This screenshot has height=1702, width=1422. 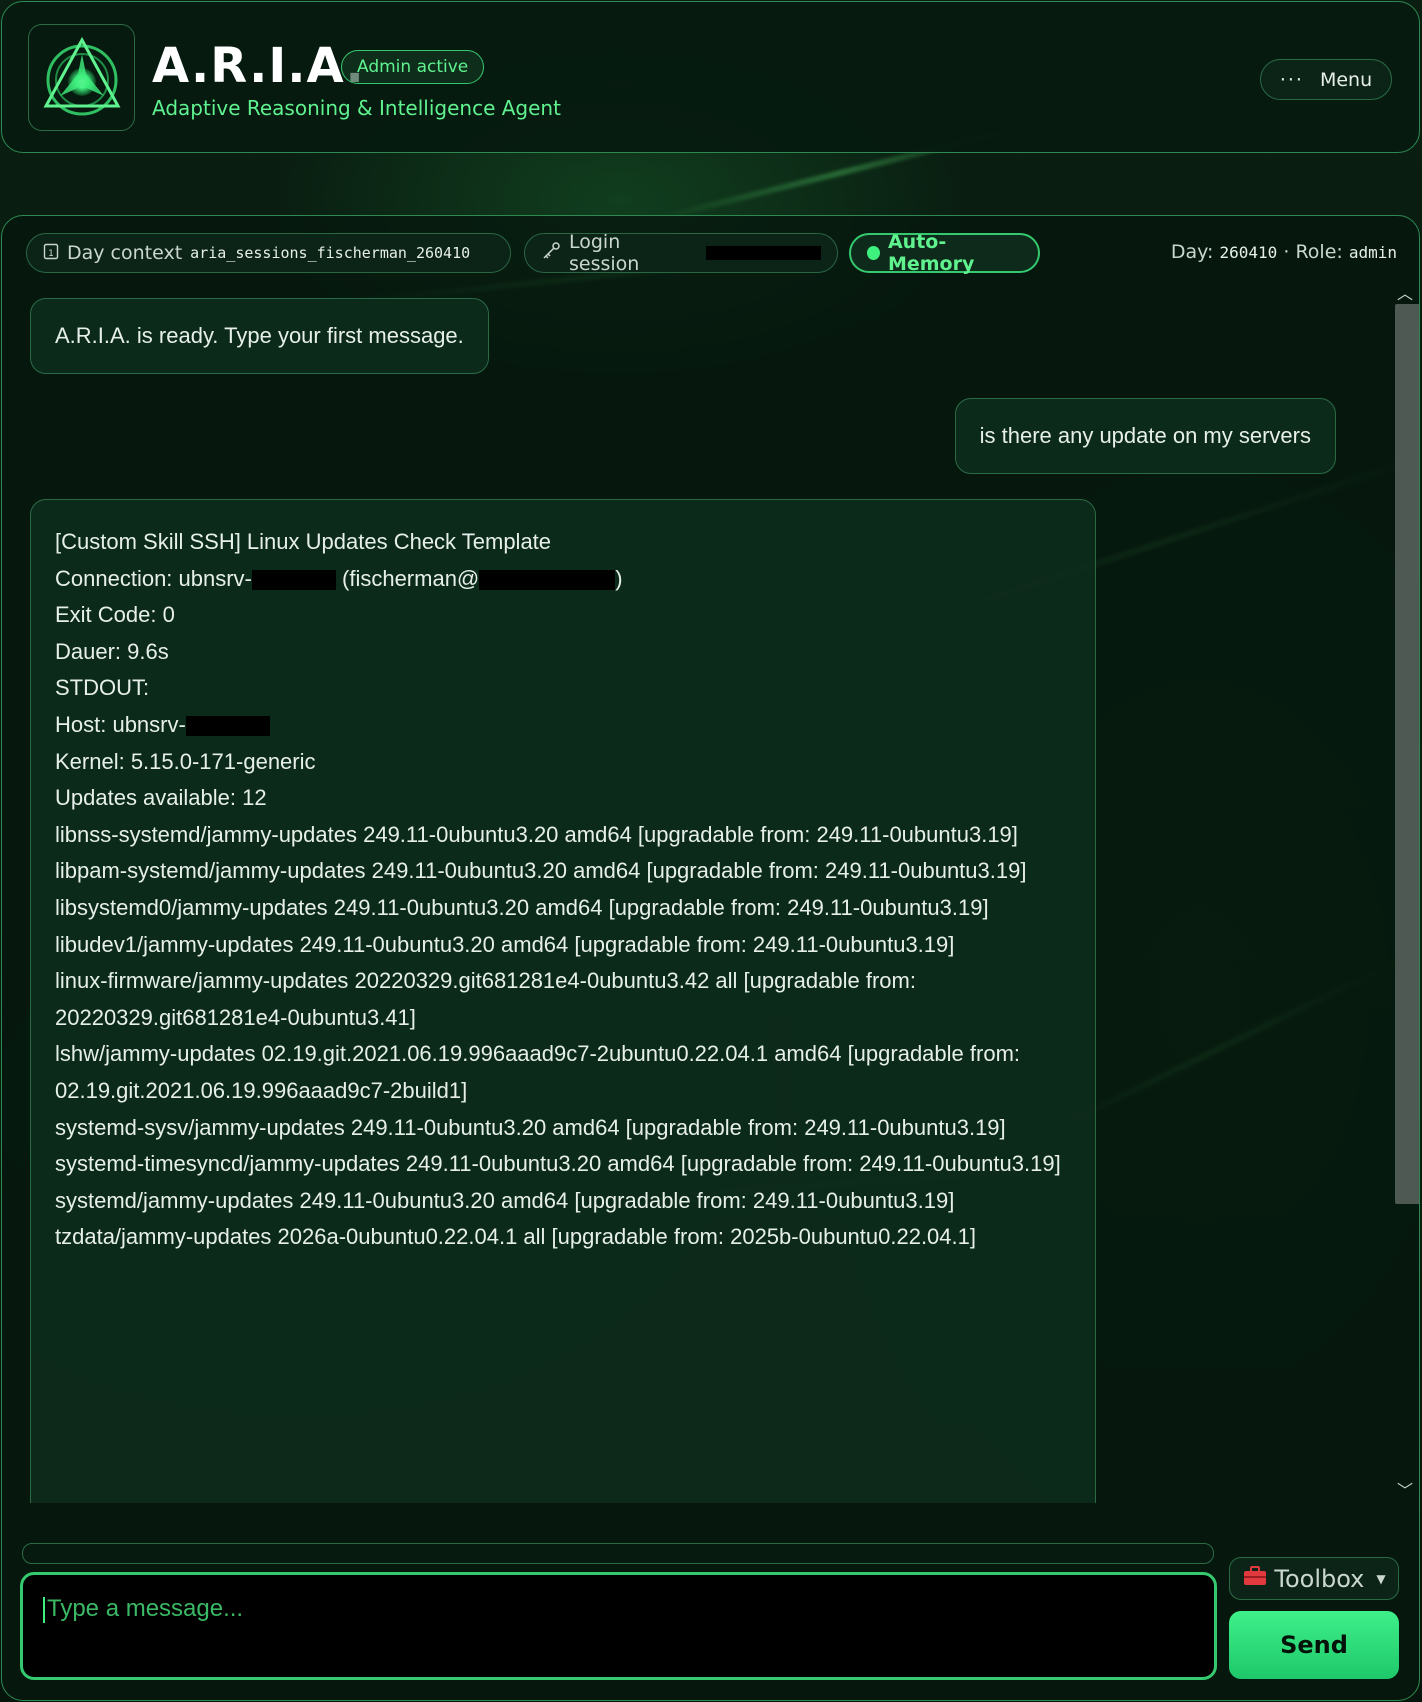 What do you see at coordinates (1372, 252) in the screenshot?
I see `role-value: admin` at bounding box center [1372, 252].